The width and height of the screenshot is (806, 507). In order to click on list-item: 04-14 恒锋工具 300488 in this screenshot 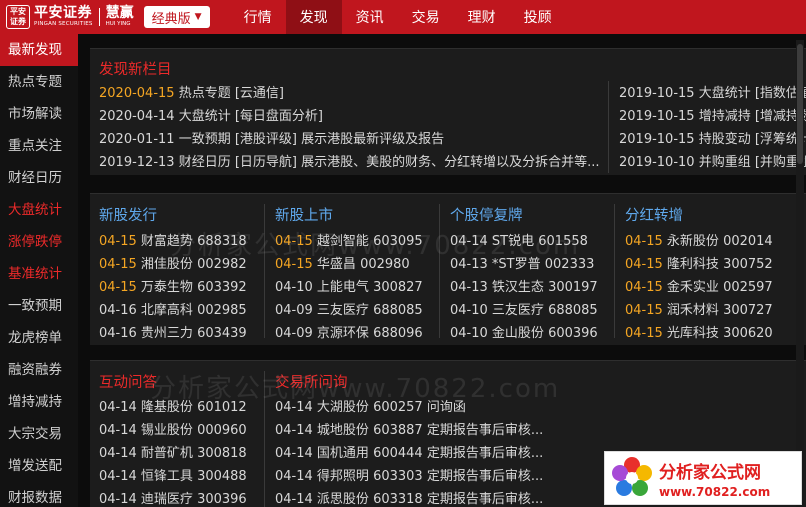, I will do `click(173, 474)`.